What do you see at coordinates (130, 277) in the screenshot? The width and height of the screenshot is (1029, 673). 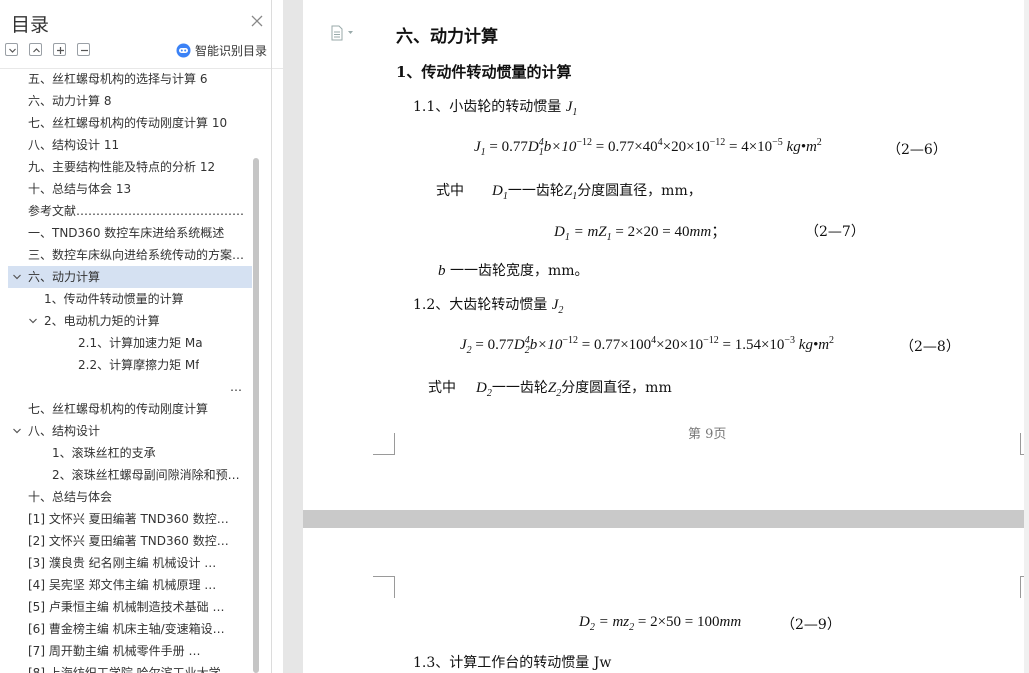 I see `toc-item: 六、动力计算` at bounding box center [130, 277].